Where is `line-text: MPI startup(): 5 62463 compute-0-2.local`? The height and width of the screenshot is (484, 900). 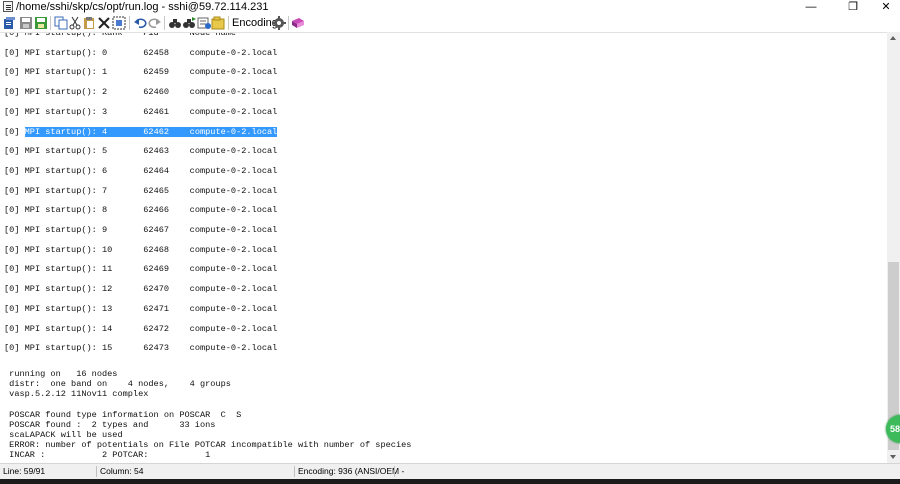 line-text: MPI startup(): 5 62463 compute-0-2.local is located at coordinates (151, 151).